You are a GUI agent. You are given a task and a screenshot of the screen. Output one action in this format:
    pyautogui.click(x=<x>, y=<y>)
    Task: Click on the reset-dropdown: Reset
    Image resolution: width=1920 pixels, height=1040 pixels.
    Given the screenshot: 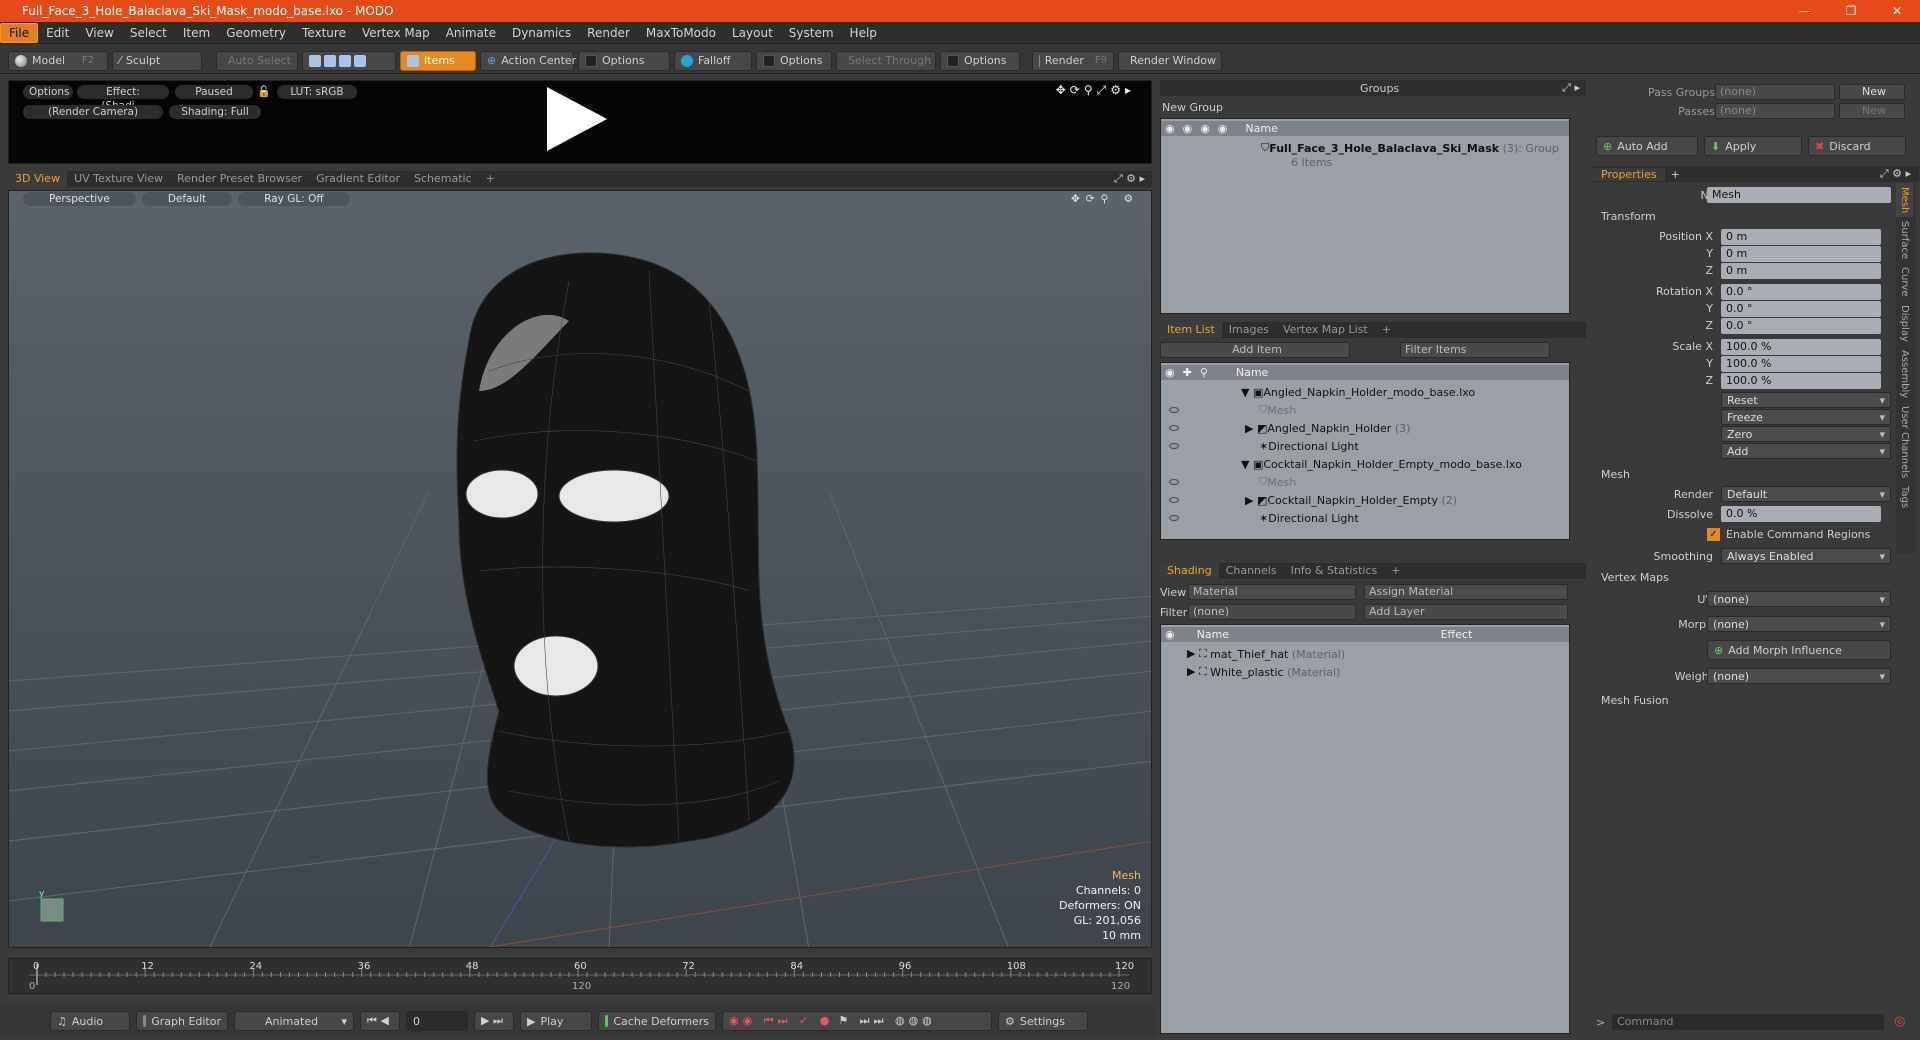 What is the action you would take?
    pyautogui.click(x=1806, y=400)
    